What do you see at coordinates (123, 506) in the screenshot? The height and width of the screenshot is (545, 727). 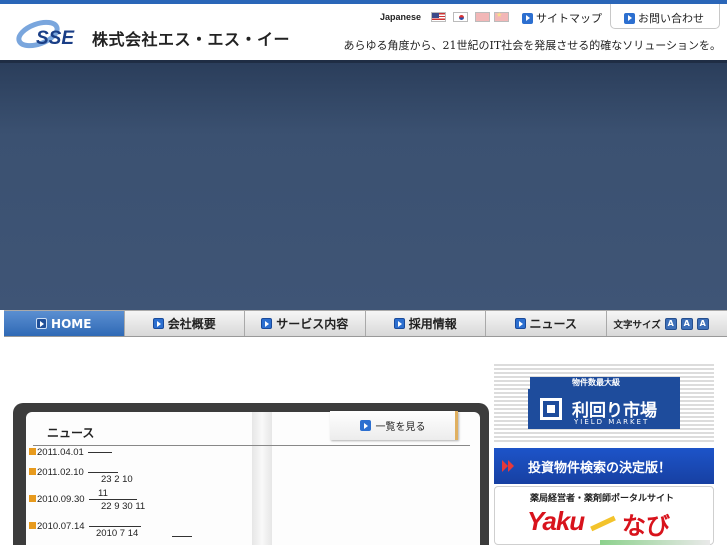 I see `news-item-text: 22 9 30 11` at bounding box center [123, 506].